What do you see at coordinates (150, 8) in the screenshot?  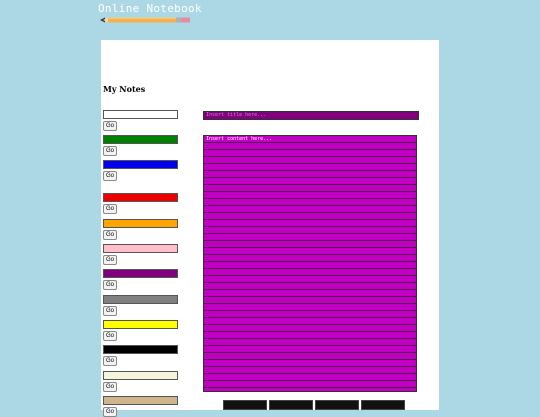 I see `site-title: Online Notebook` at bounding box center [150, 8].